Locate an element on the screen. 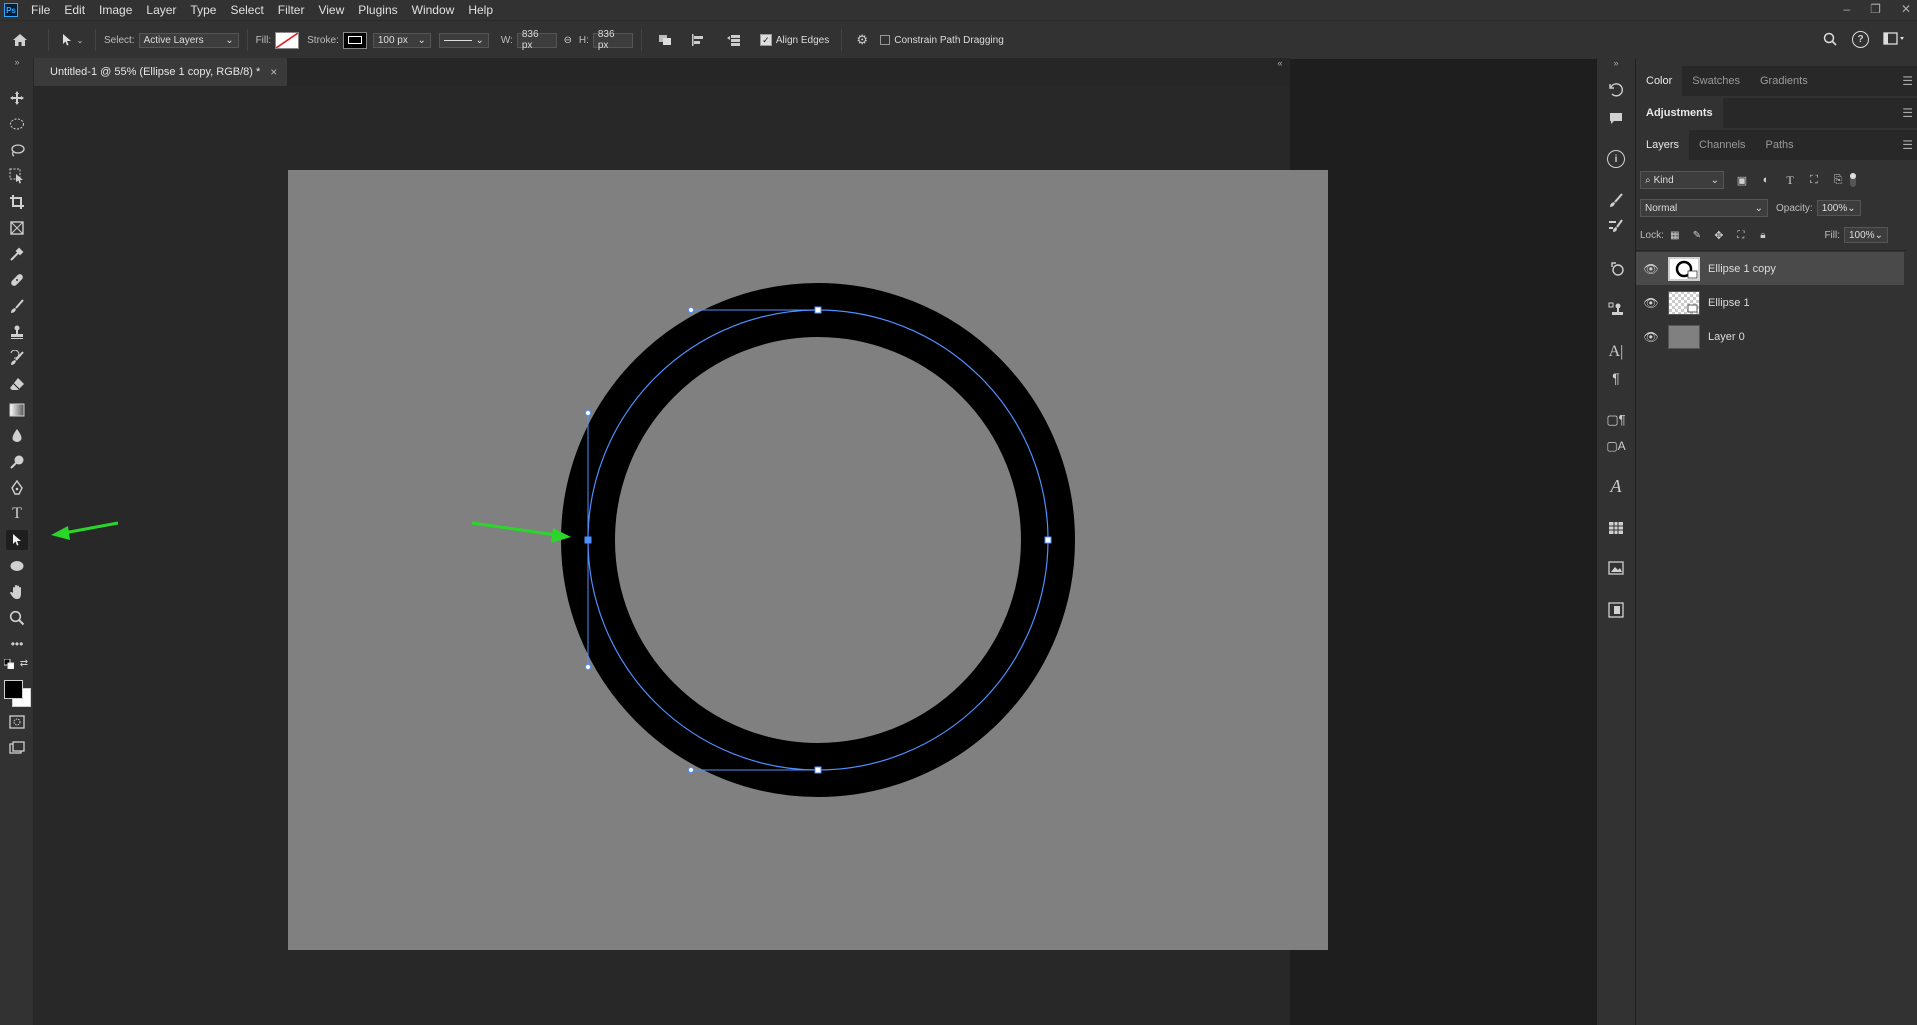  ring-shape is located at coordinates (818, 540).